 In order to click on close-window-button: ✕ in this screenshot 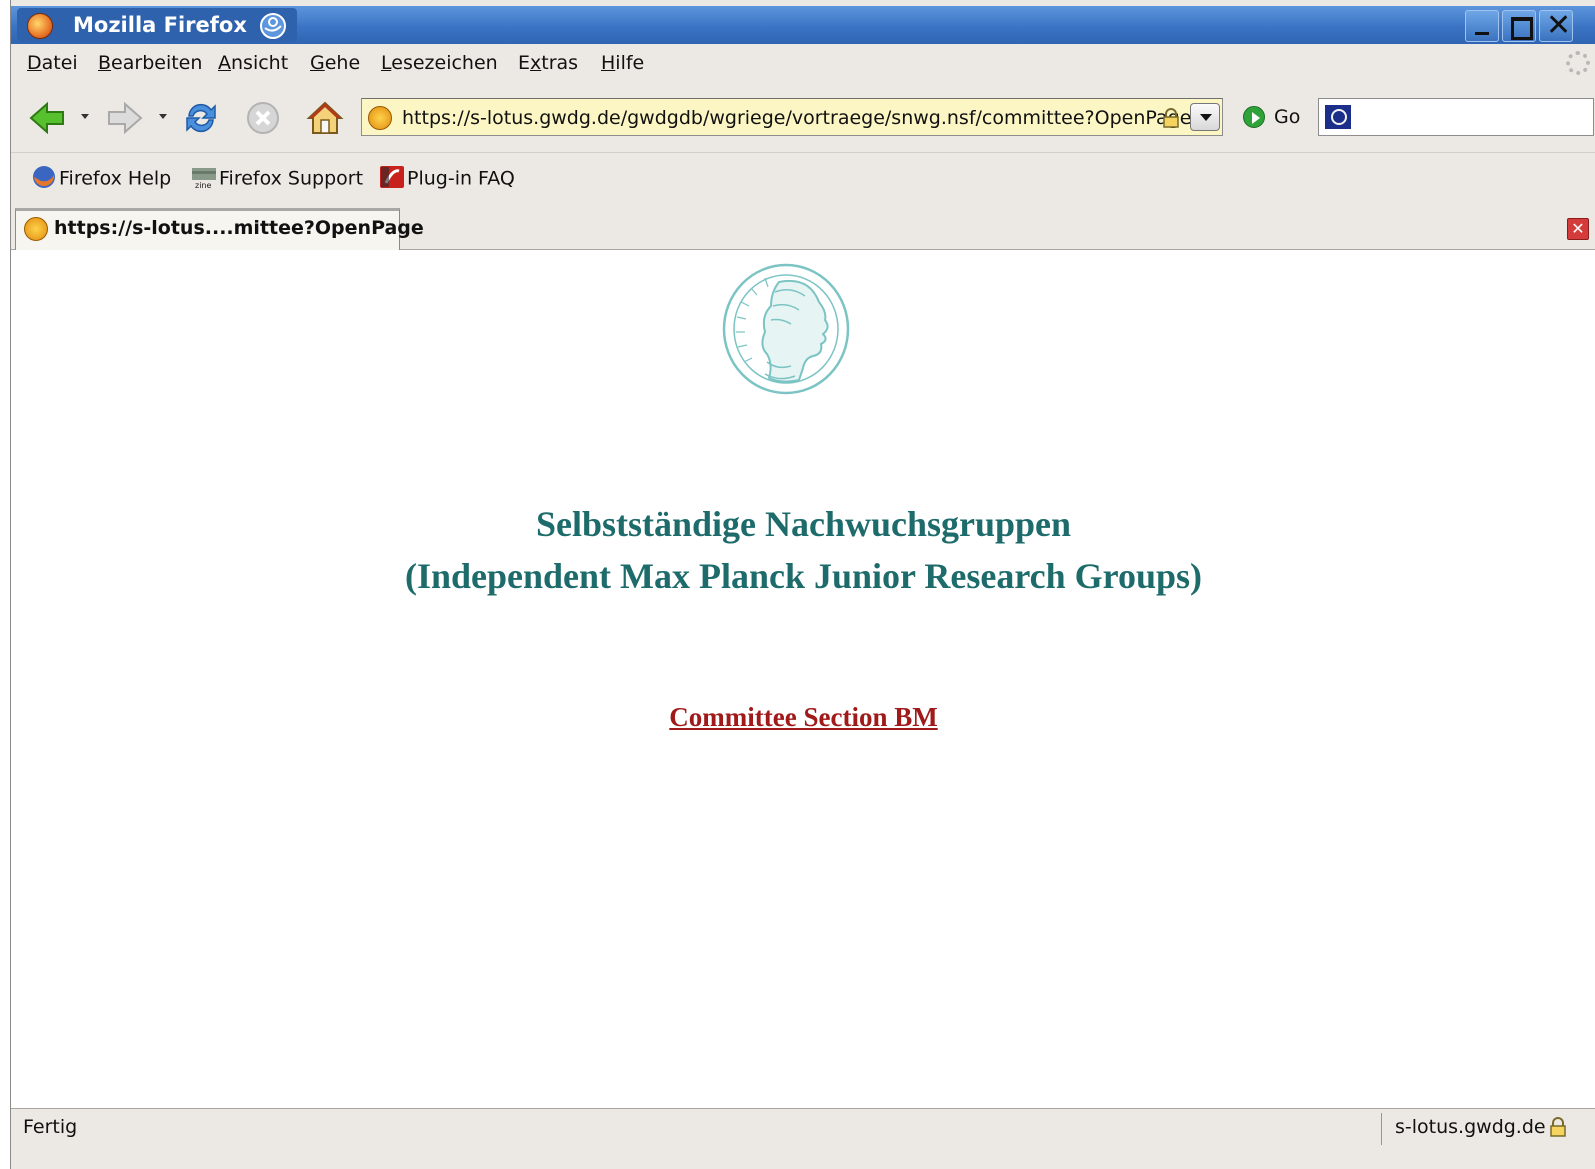, I will do `click(1556, 25)`.